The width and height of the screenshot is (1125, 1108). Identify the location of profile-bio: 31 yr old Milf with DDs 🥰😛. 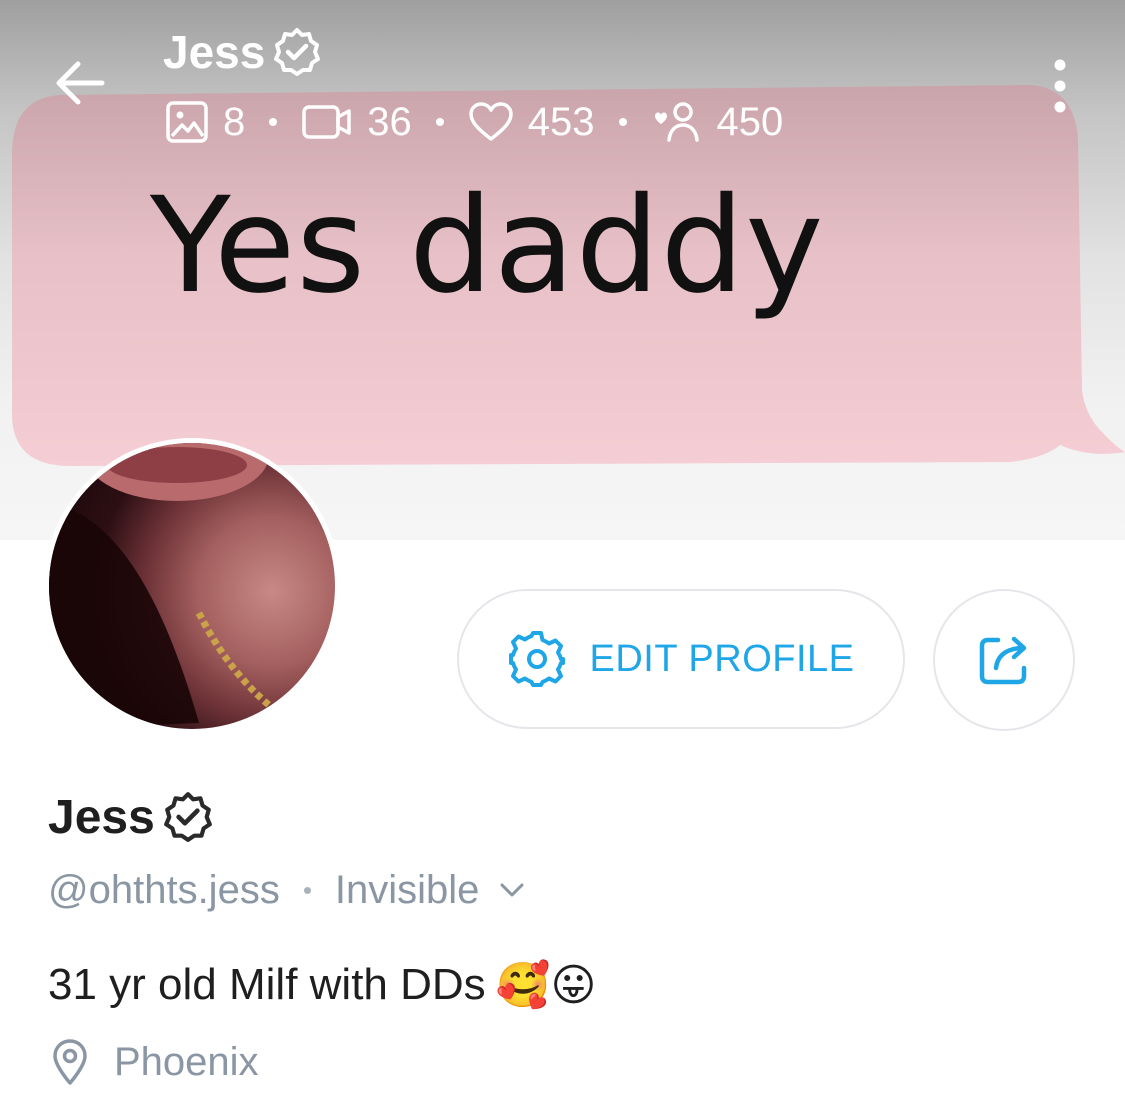
(322, 985).